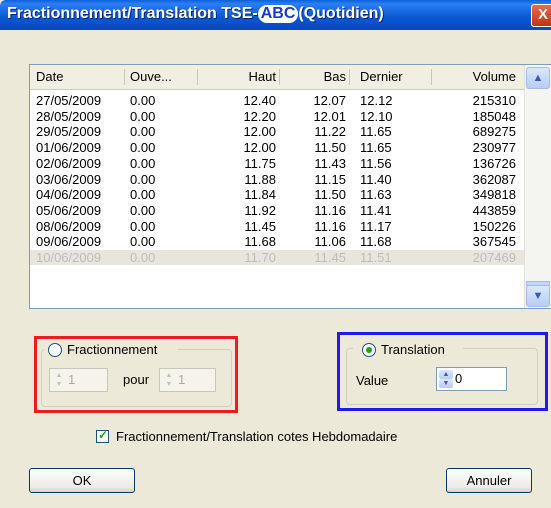  I want to click on column-header-volume: Volume, so click(474, 77).